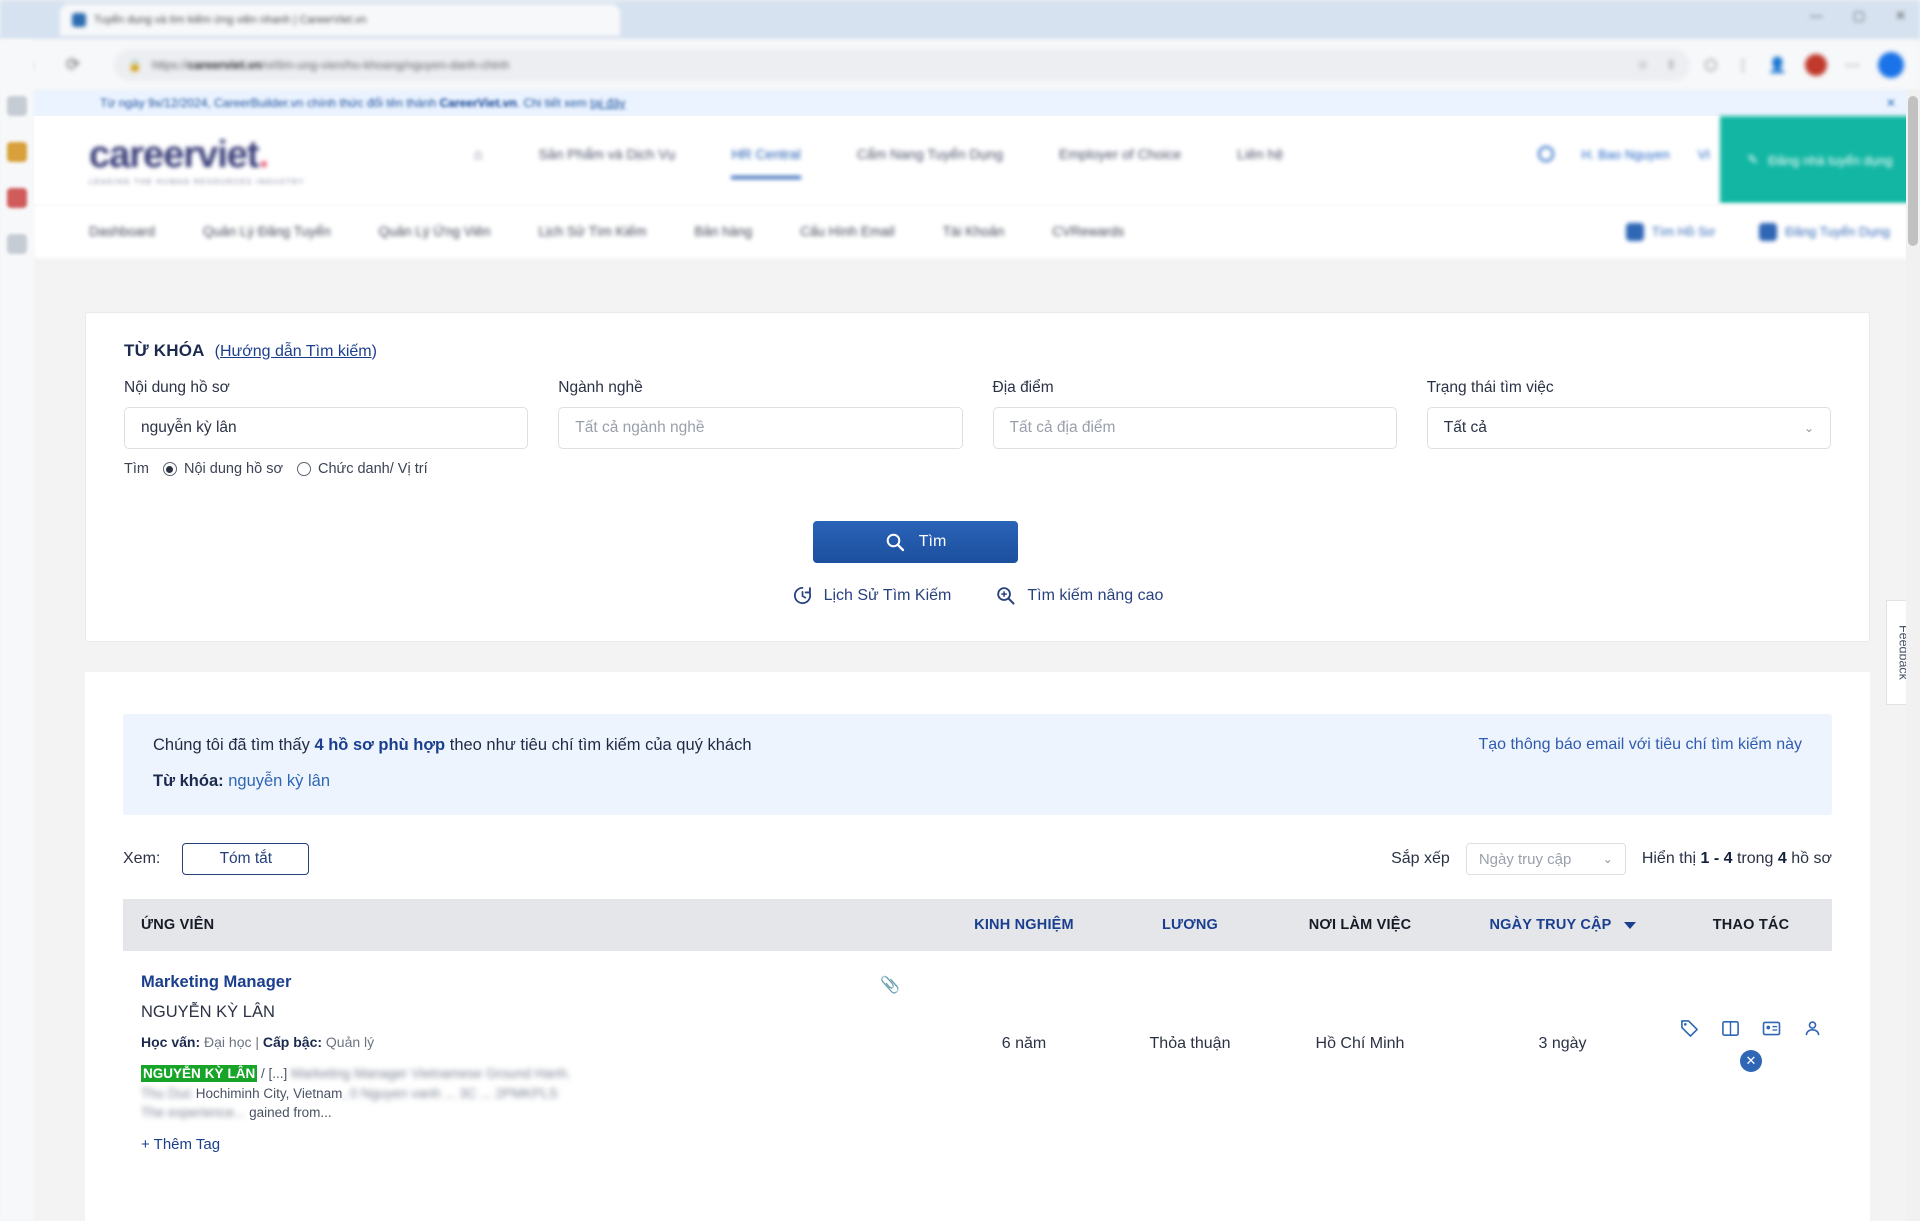 The width and height of the screenshot is (1920, 1221). Describe the element at coordinates (267, 231) in the screenshot. I see `subnav-item-manage-jobs: Quản Lý Đăng Tuyển` at that location.